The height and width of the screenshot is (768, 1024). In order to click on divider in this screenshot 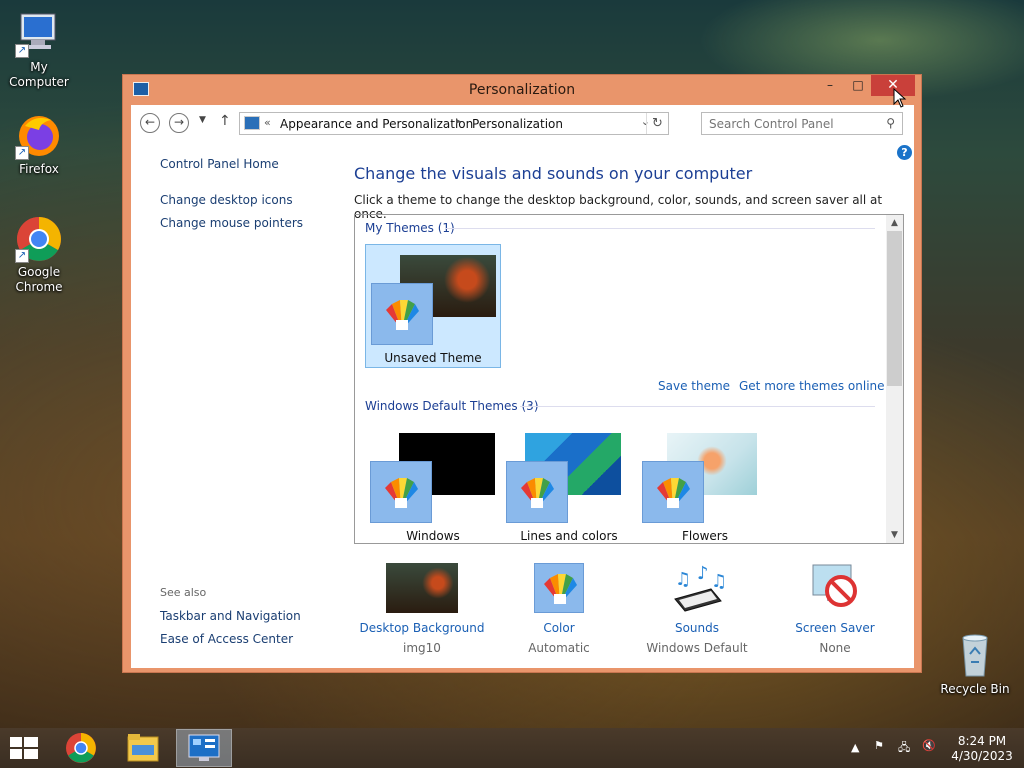, I will do `click(660, 228)`.